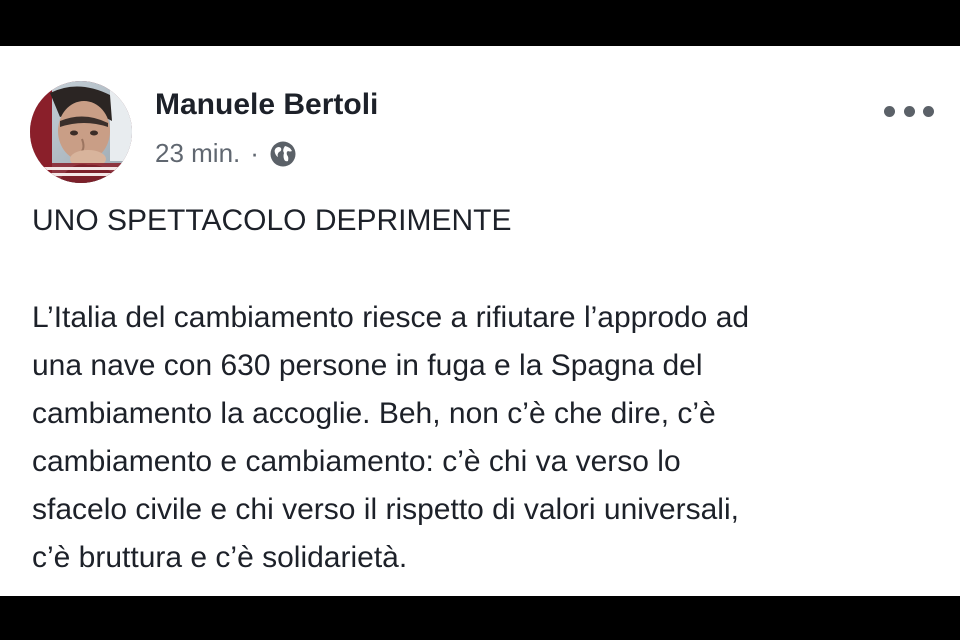 Image resolution: width=960 pixels, height=640 pixels. I want to click on author-name: Manuele Bertoli, so click(266, 105).